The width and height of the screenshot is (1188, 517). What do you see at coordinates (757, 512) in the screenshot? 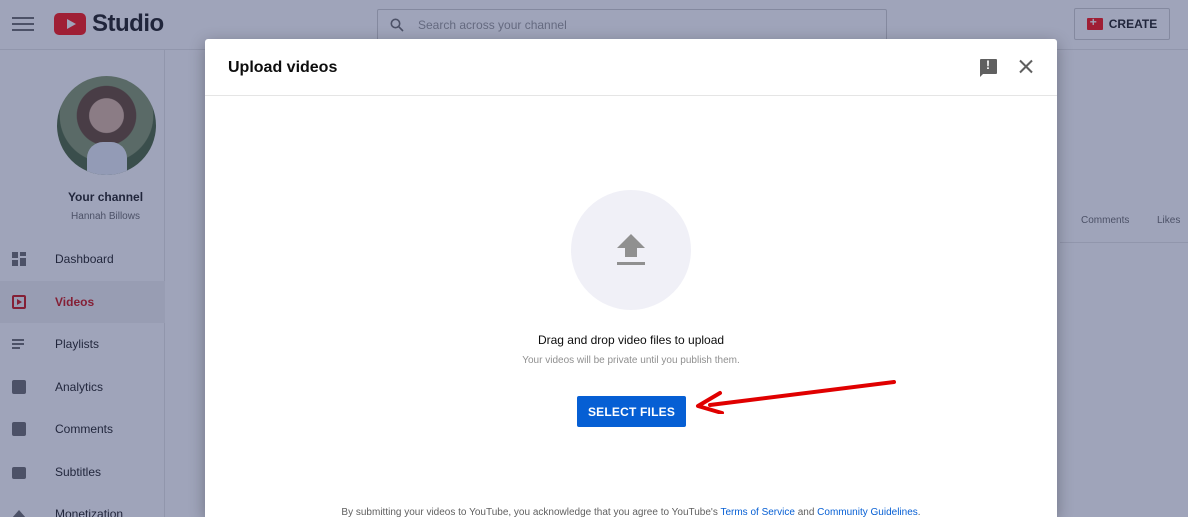
I see `terms-of-service-link: Terms of Service` at bounding box center [757, 512].